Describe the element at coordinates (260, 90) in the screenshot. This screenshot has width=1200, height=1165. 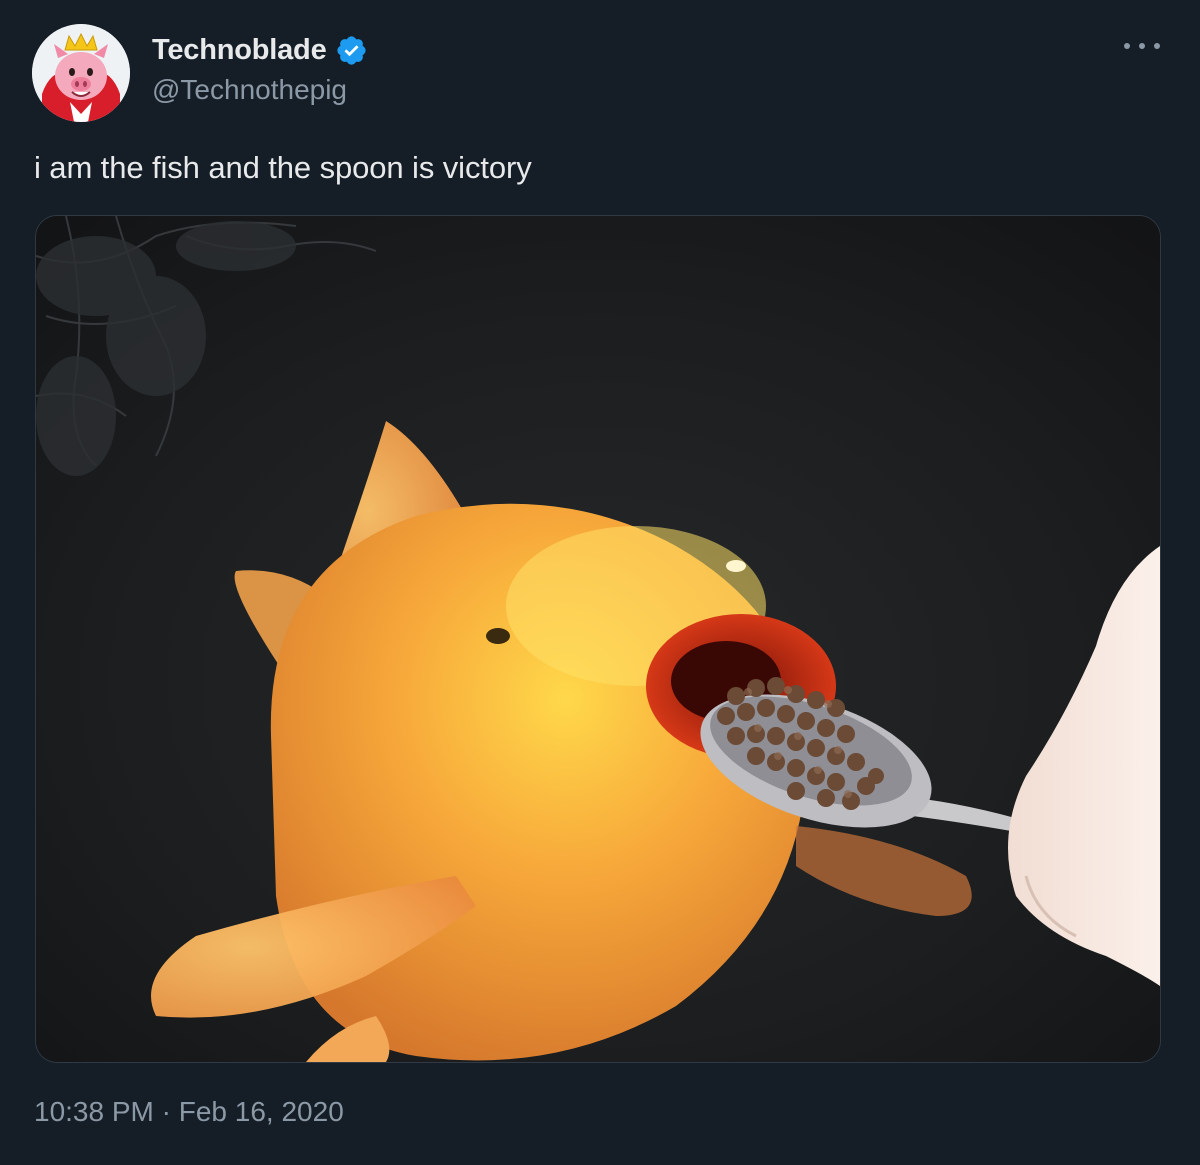
I see `handle: @Technothepig` at that location.